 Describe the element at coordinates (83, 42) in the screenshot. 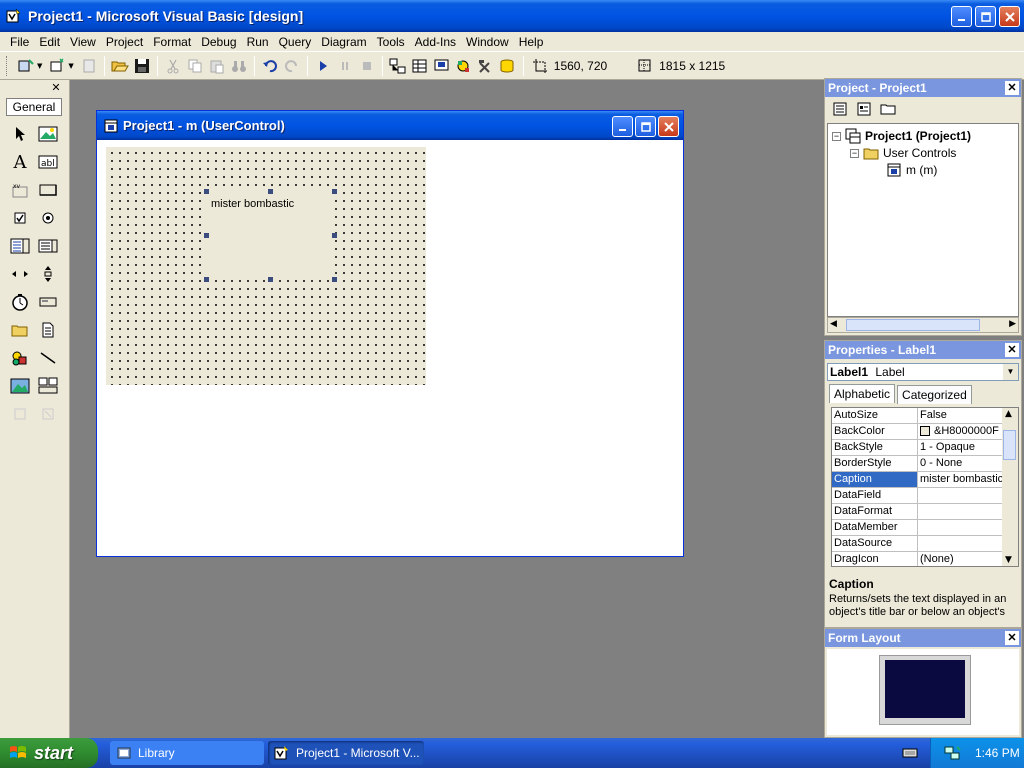

I see `menu-view: View` at that location.